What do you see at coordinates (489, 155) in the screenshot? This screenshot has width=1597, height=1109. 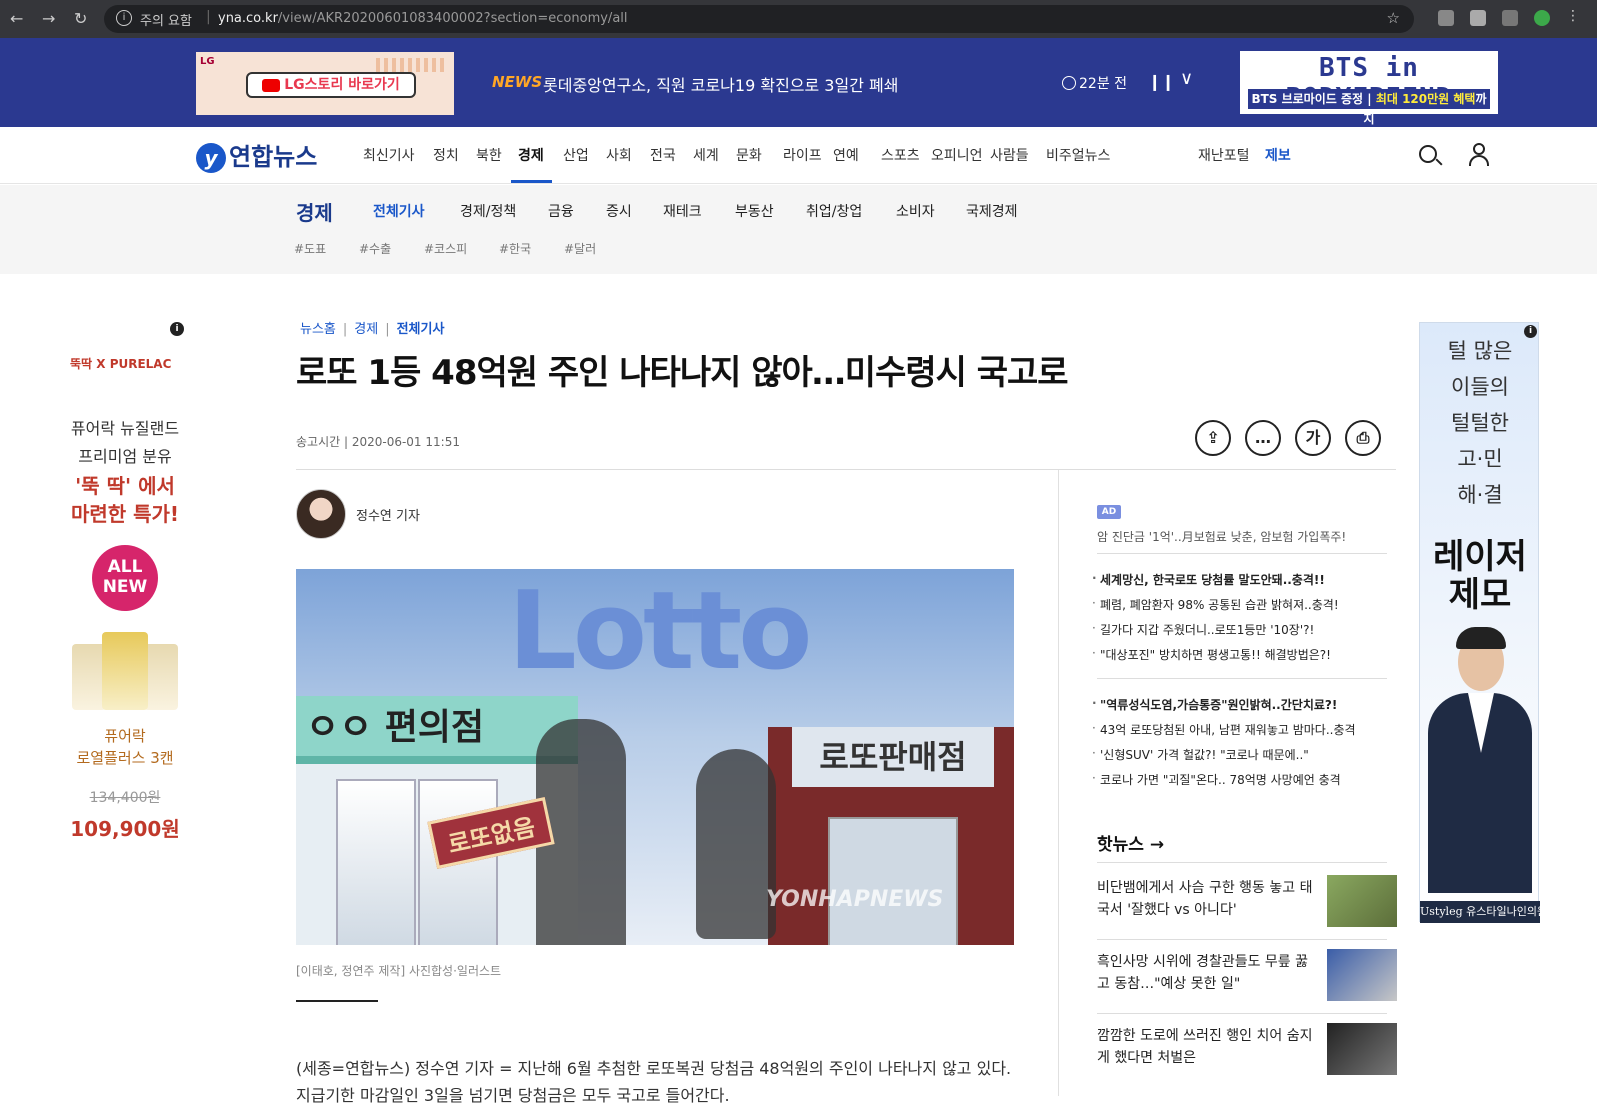 I see `nav-item: 북한` at bounding box center [489, 155].